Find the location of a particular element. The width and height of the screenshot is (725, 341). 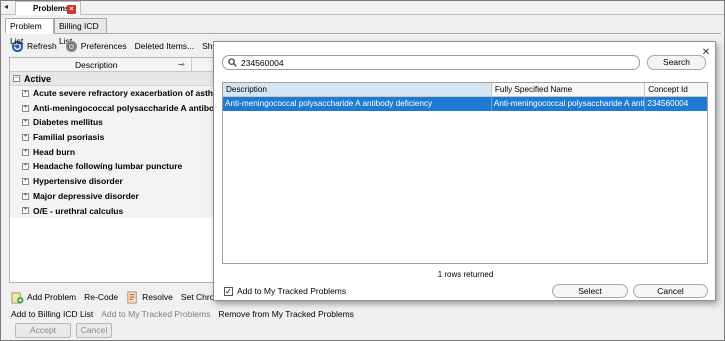

tab-content-border is located at coordinates (363, 33).